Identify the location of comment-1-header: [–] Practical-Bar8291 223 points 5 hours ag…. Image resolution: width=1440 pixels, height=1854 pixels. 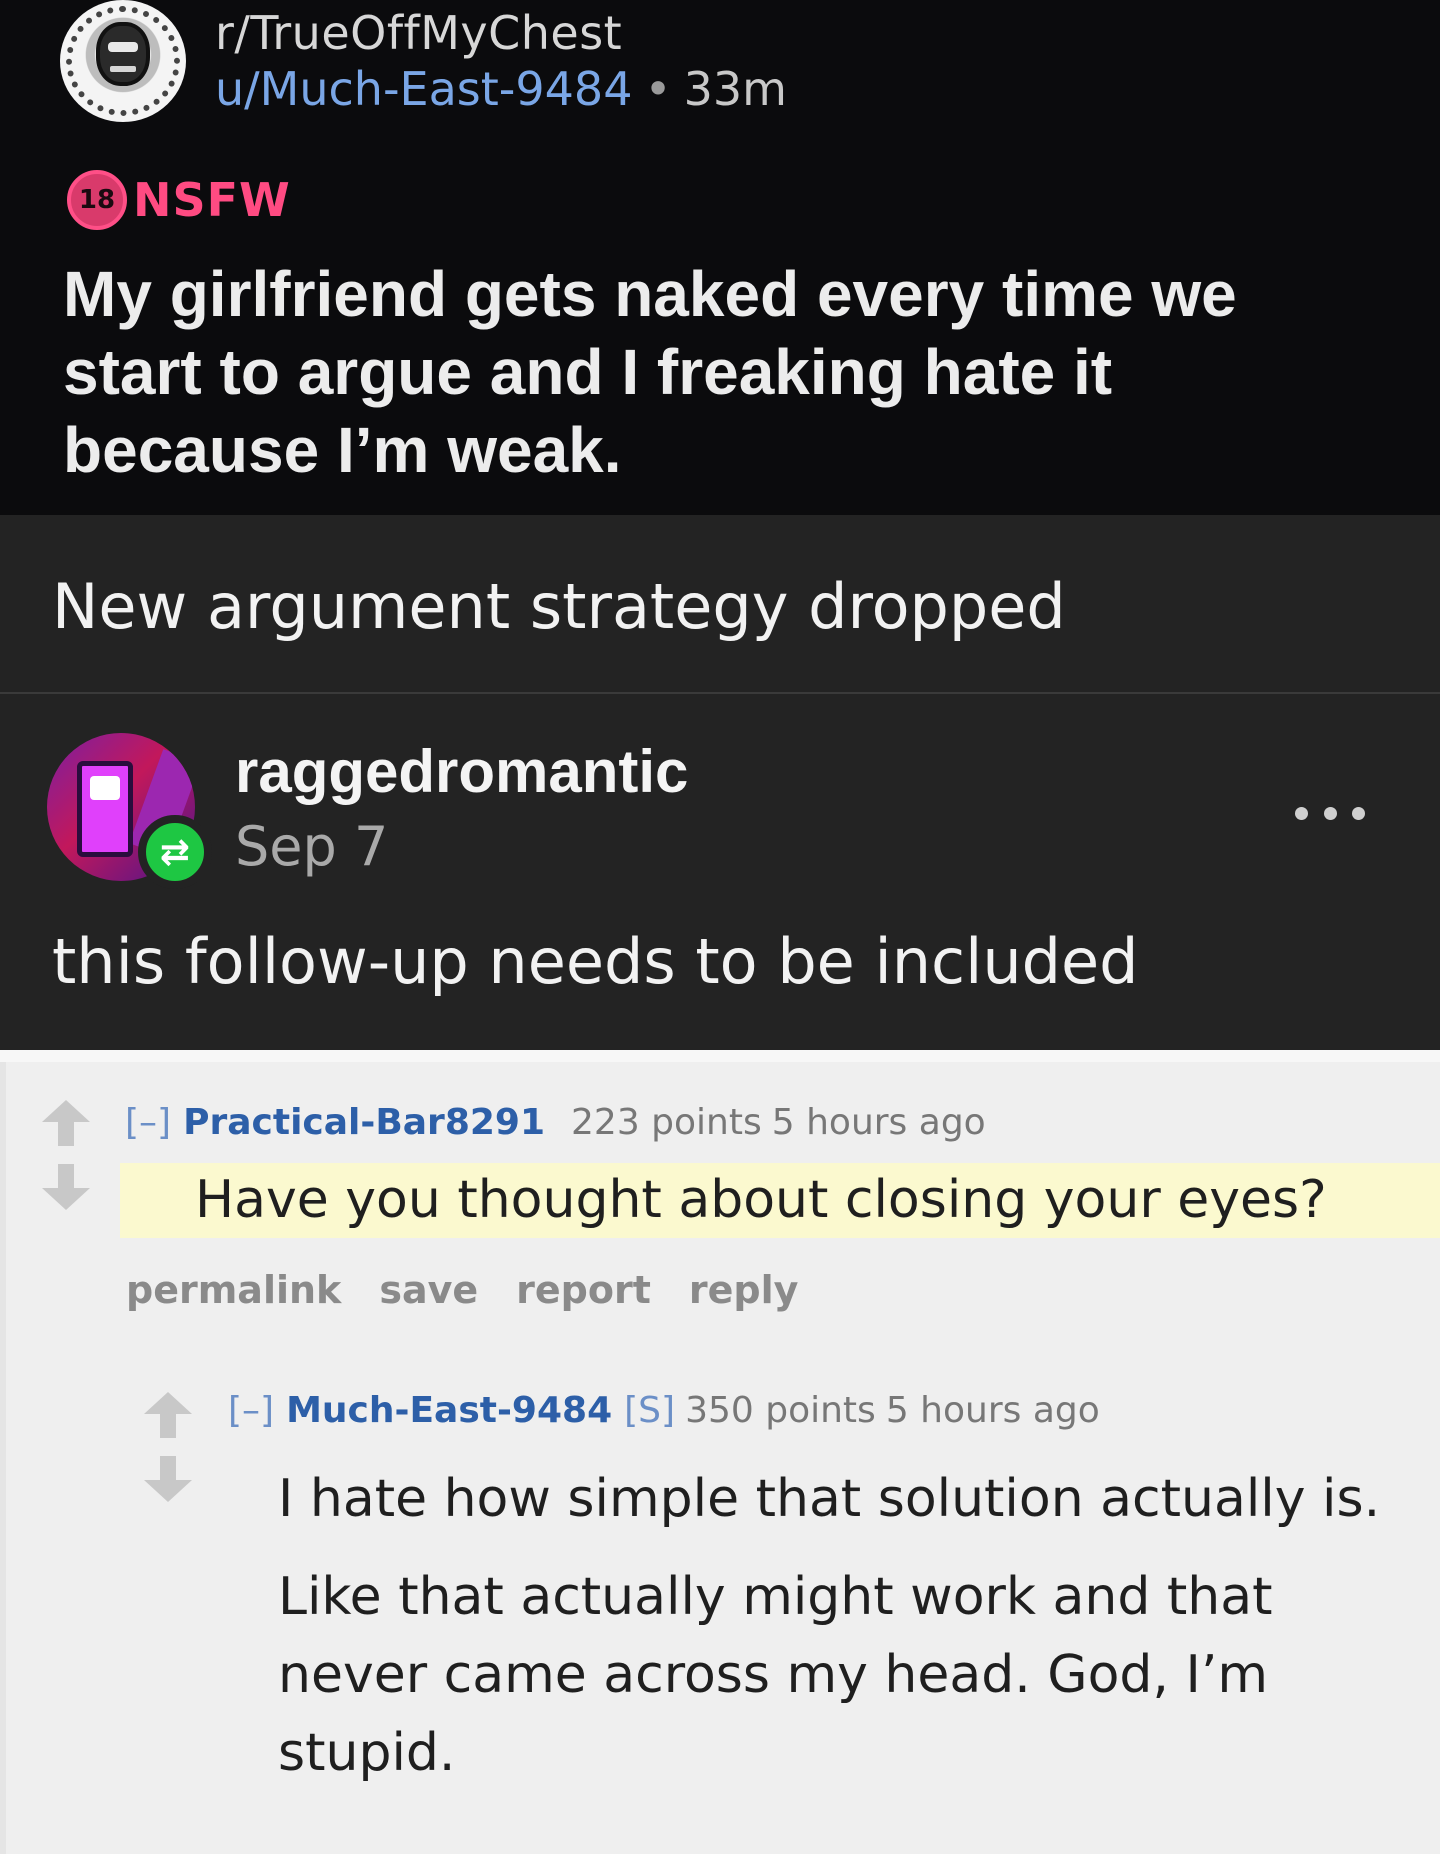
(555, 1122).